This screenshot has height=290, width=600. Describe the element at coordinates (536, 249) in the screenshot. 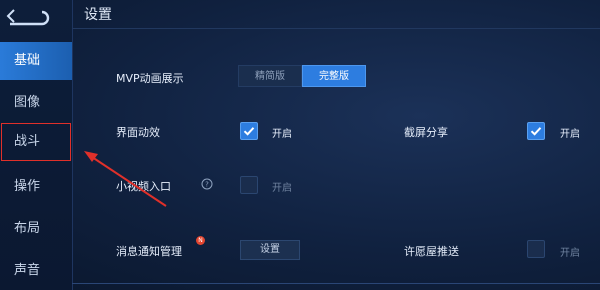

I see `wish-tree-push-checkbox` at that location.